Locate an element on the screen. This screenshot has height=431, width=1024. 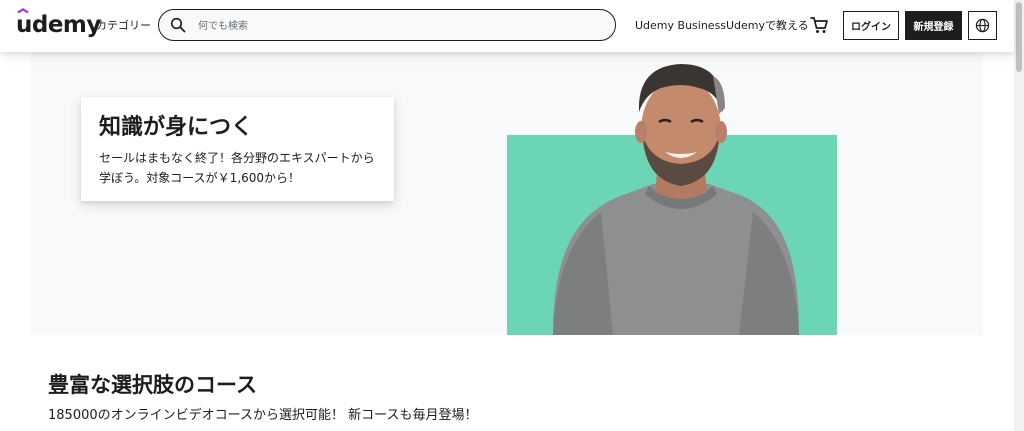
udemy-hat-icon is located at coordinates (23, 11).